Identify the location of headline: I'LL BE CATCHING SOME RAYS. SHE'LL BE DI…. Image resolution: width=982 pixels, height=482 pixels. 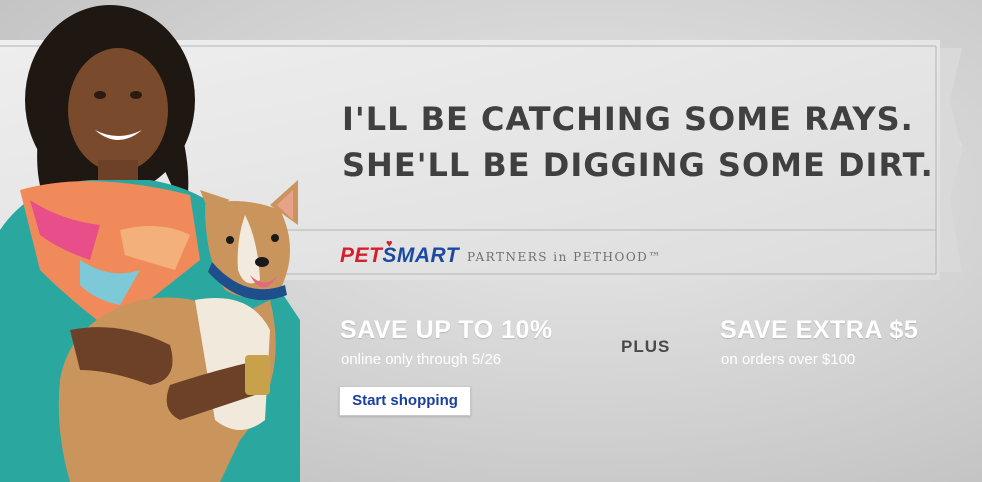
(638, 142).